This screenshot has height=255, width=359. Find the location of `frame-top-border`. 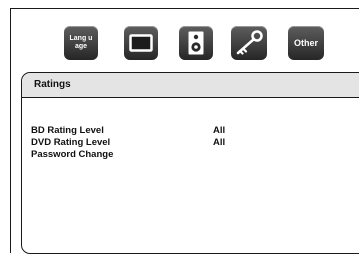

frame-top-border is located at coordinates (184, 8).